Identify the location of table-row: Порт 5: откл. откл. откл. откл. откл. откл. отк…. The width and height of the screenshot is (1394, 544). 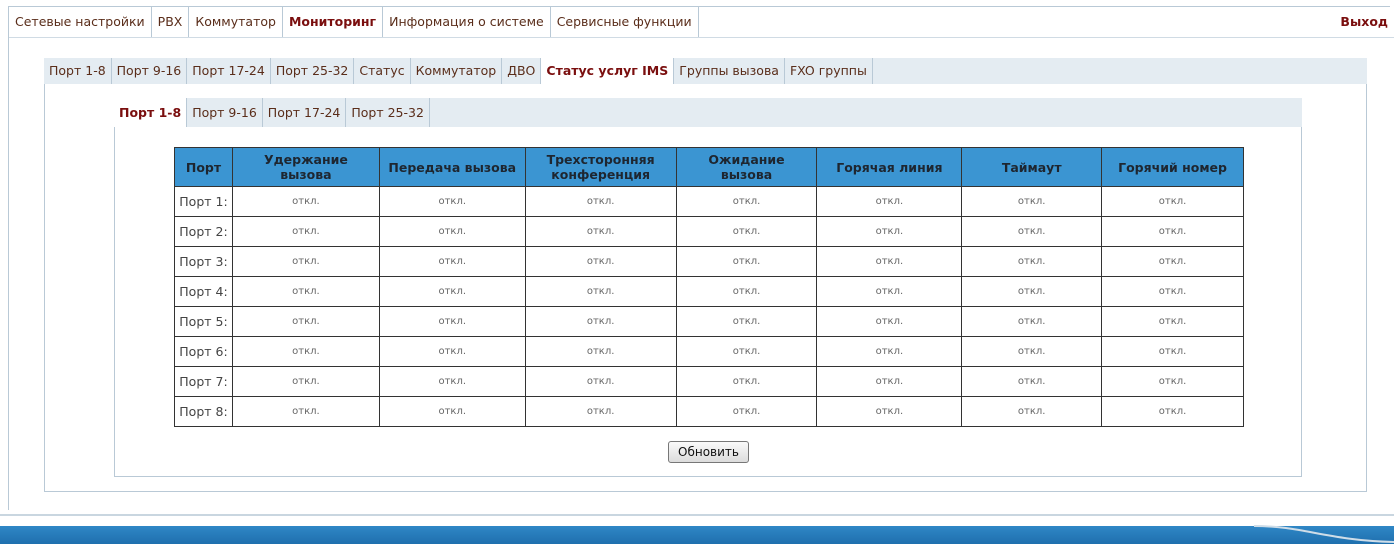
(709, 321).